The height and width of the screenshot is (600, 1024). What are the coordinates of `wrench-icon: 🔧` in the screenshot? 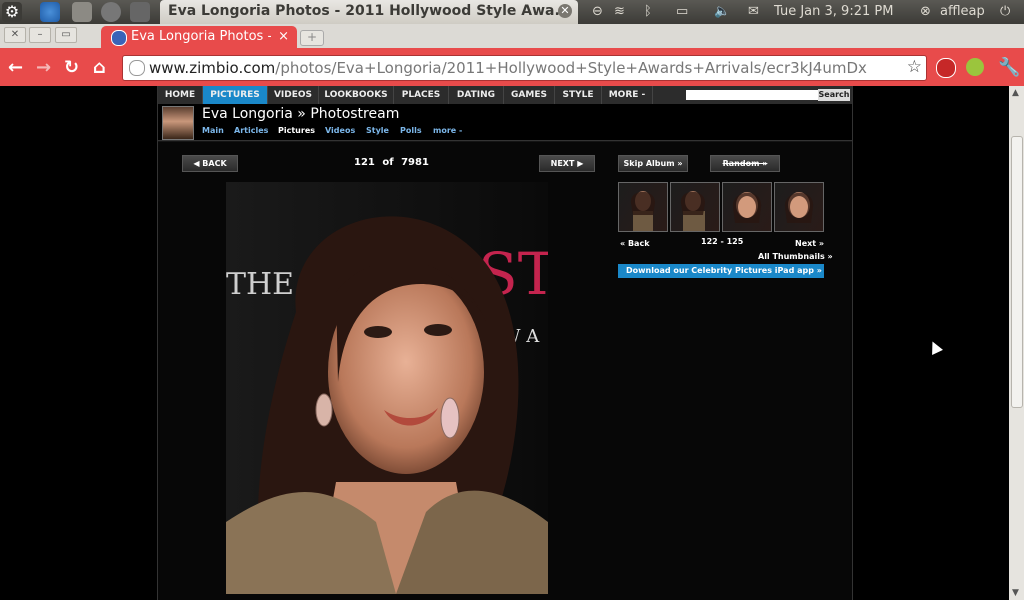 It's located at (1009, 67).